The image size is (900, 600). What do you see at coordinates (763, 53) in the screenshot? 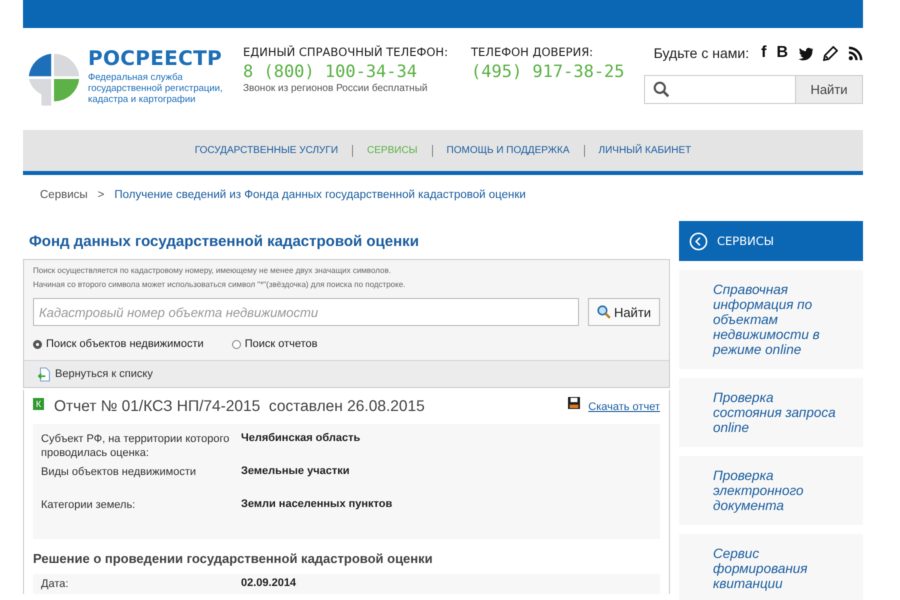
I see `social-link: f` at bounding box center [763, 53].